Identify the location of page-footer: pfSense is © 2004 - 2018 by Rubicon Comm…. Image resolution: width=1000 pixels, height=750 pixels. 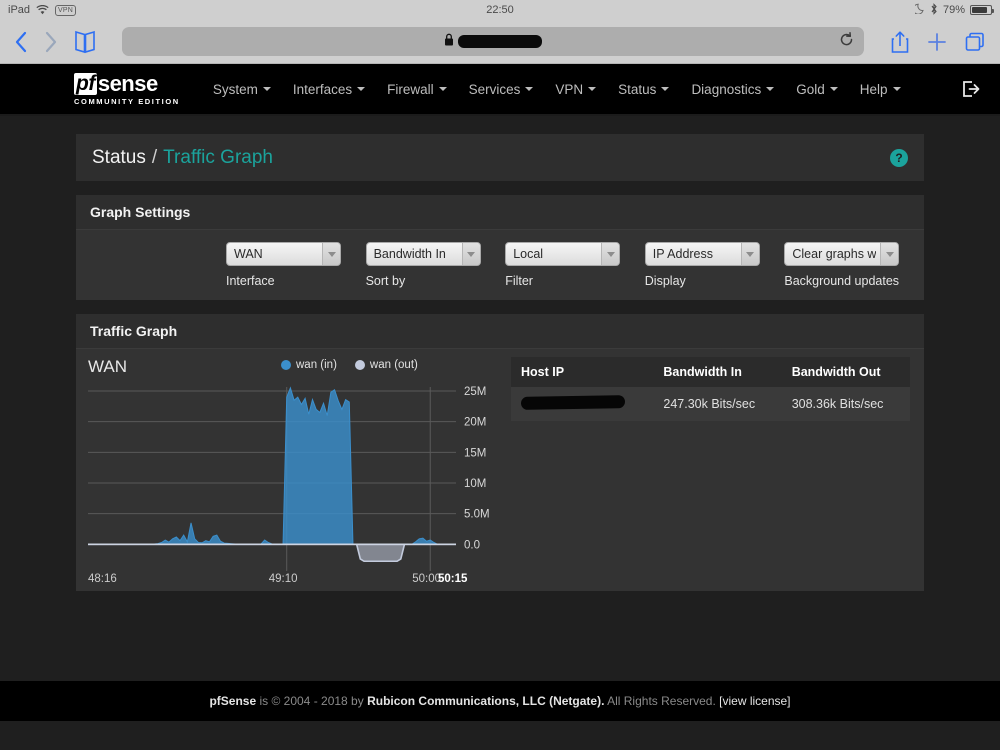
(500, 701).